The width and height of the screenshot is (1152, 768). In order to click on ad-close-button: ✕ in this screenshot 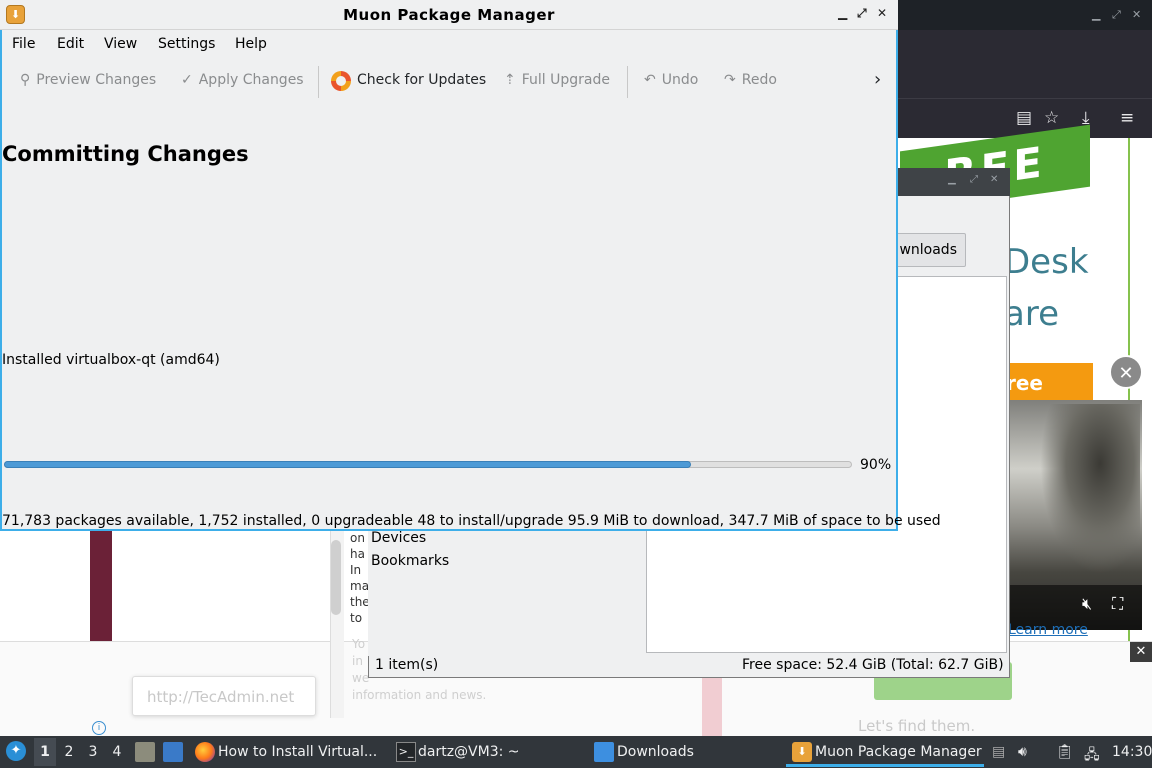, I will do `click(1126, 372)`.